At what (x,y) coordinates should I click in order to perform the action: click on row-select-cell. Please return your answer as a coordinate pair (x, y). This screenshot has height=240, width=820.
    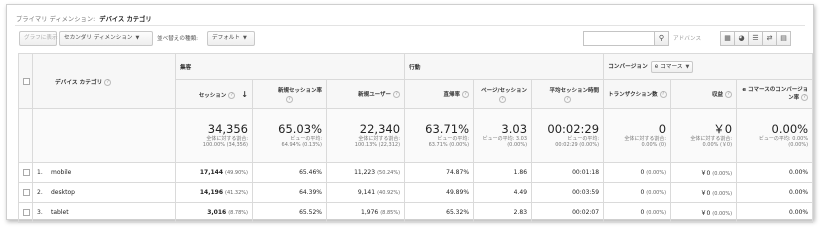
    Looking at the image, I should click on (25, 212).